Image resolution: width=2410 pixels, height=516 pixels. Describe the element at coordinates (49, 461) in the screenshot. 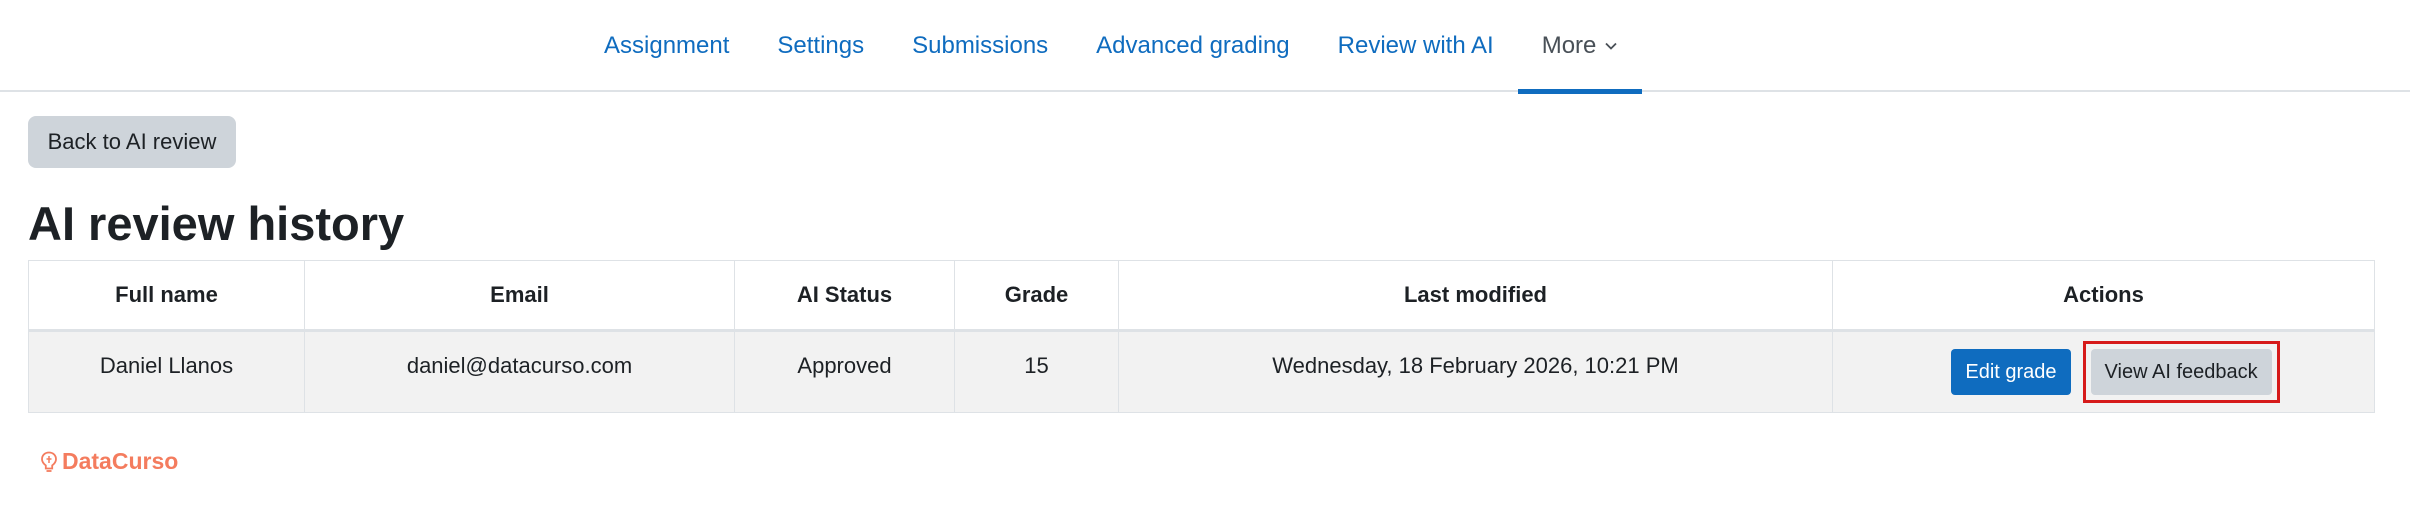

I see `datacurso-logo-icon` at that location.